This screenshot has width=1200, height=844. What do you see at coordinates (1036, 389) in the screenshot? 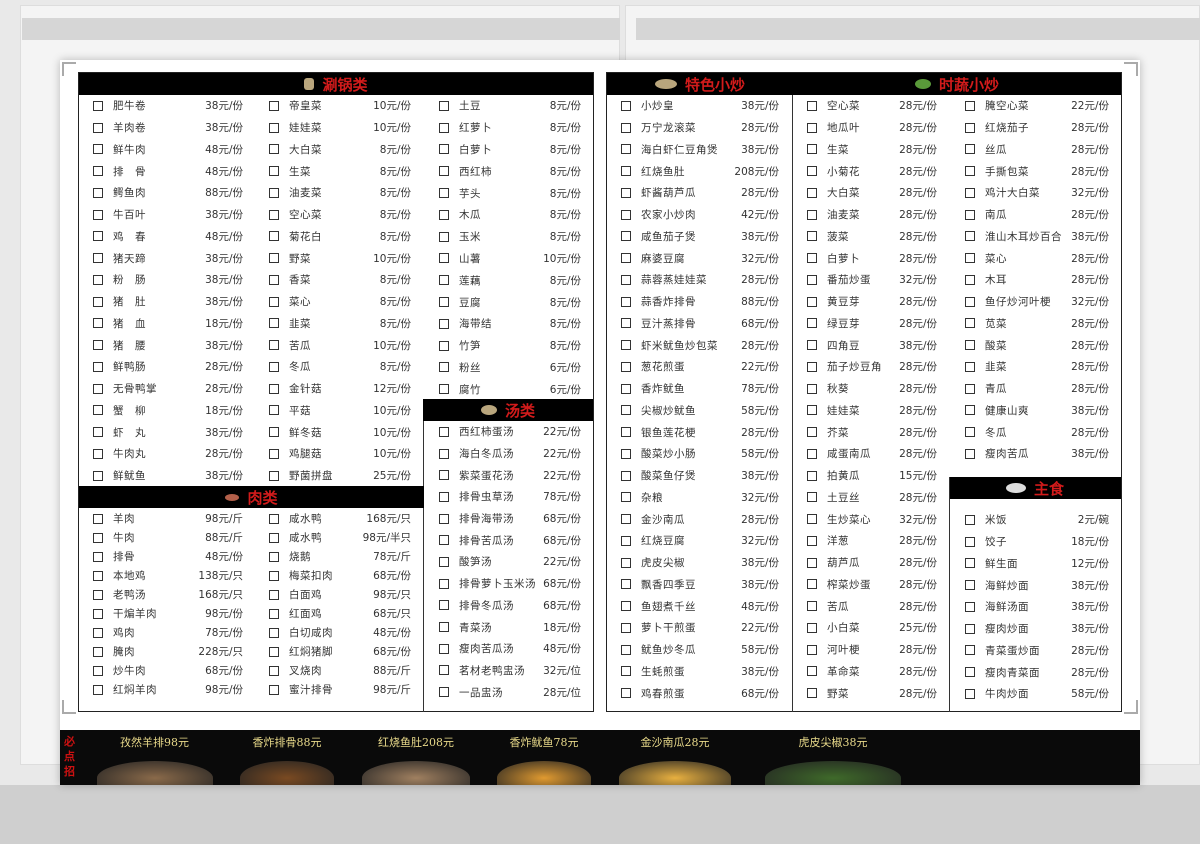
I see `menu-item: 青瓜 28元/份` at bounding box center [1036, 389].